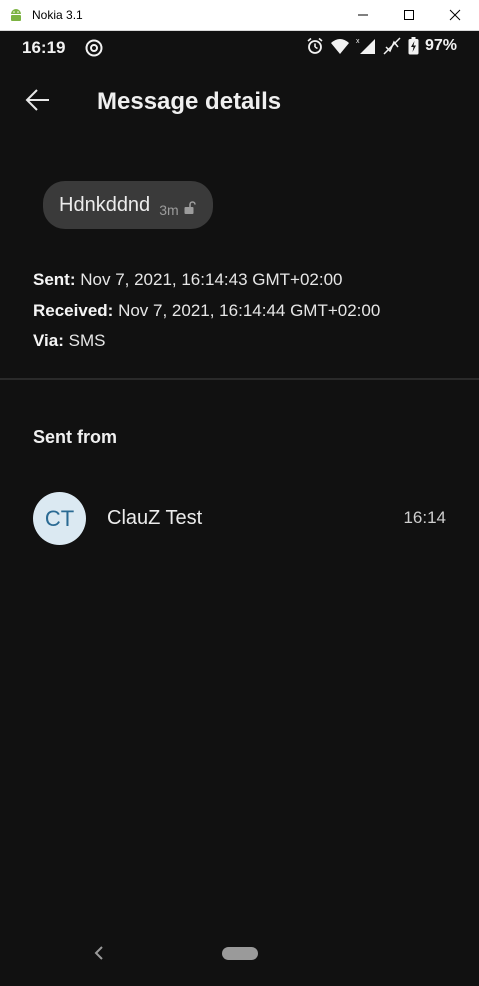 This screenshot has width=479, height=986. Describe the element at coordinates (424, 517) in the screenshot. I see `contact-time: 16:14` at that location.